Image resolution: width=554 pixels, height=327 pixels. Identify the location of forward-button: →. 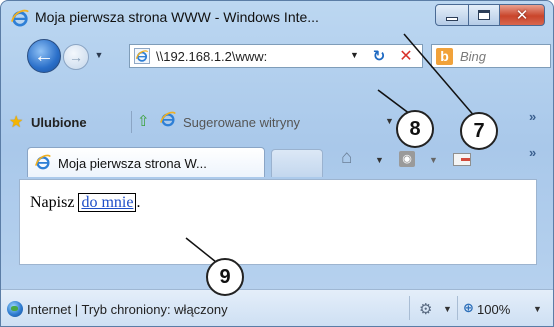
(76, 57).